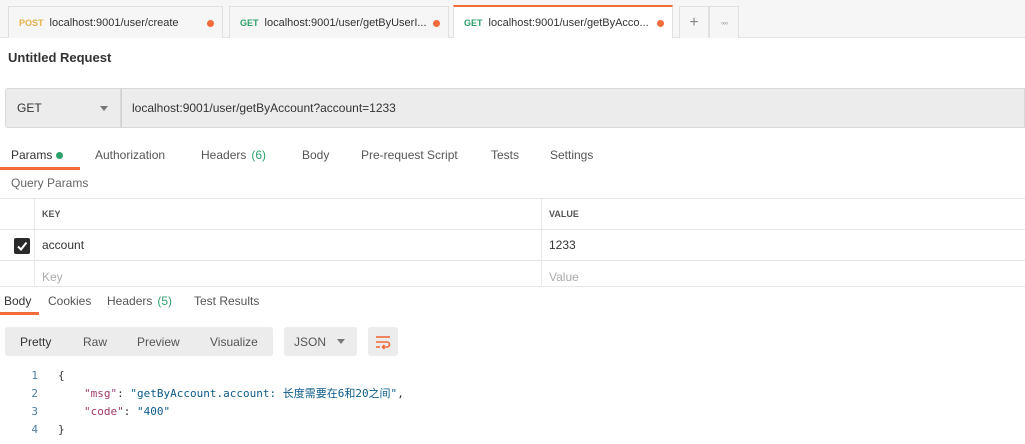  I want to click on resp-tab-body: Body, so click(17, 301).